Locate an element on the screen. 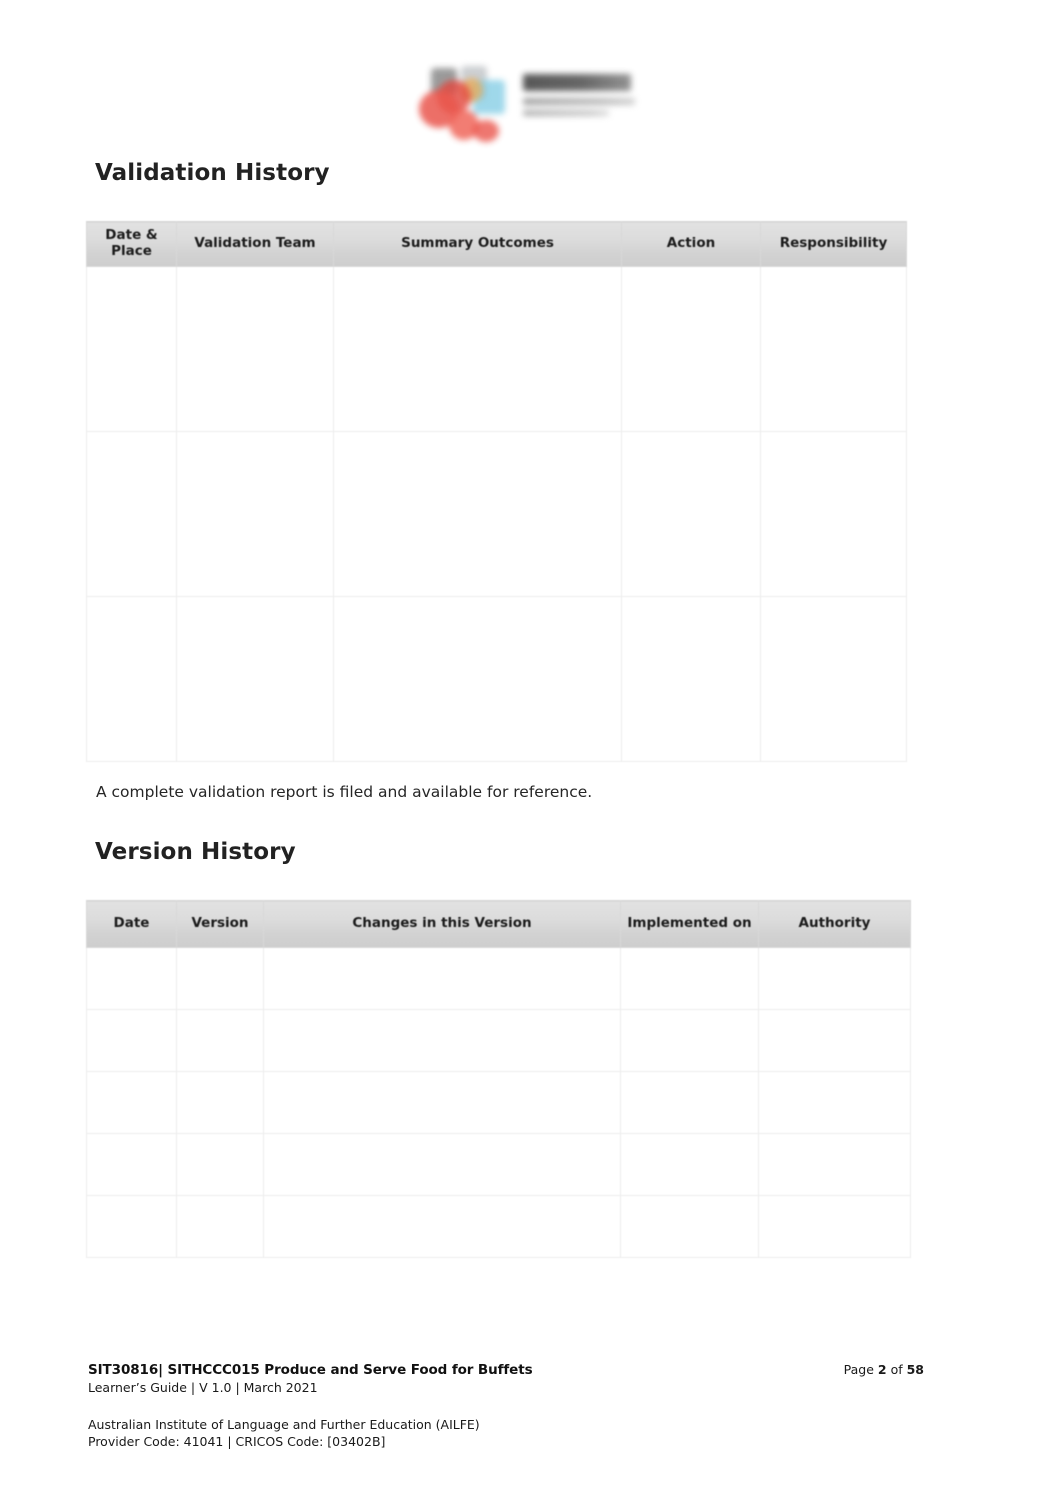  footer-guide-line: Learner’s Guide | V 1.0 | March 2021 is located at coordinates (203, 1387).